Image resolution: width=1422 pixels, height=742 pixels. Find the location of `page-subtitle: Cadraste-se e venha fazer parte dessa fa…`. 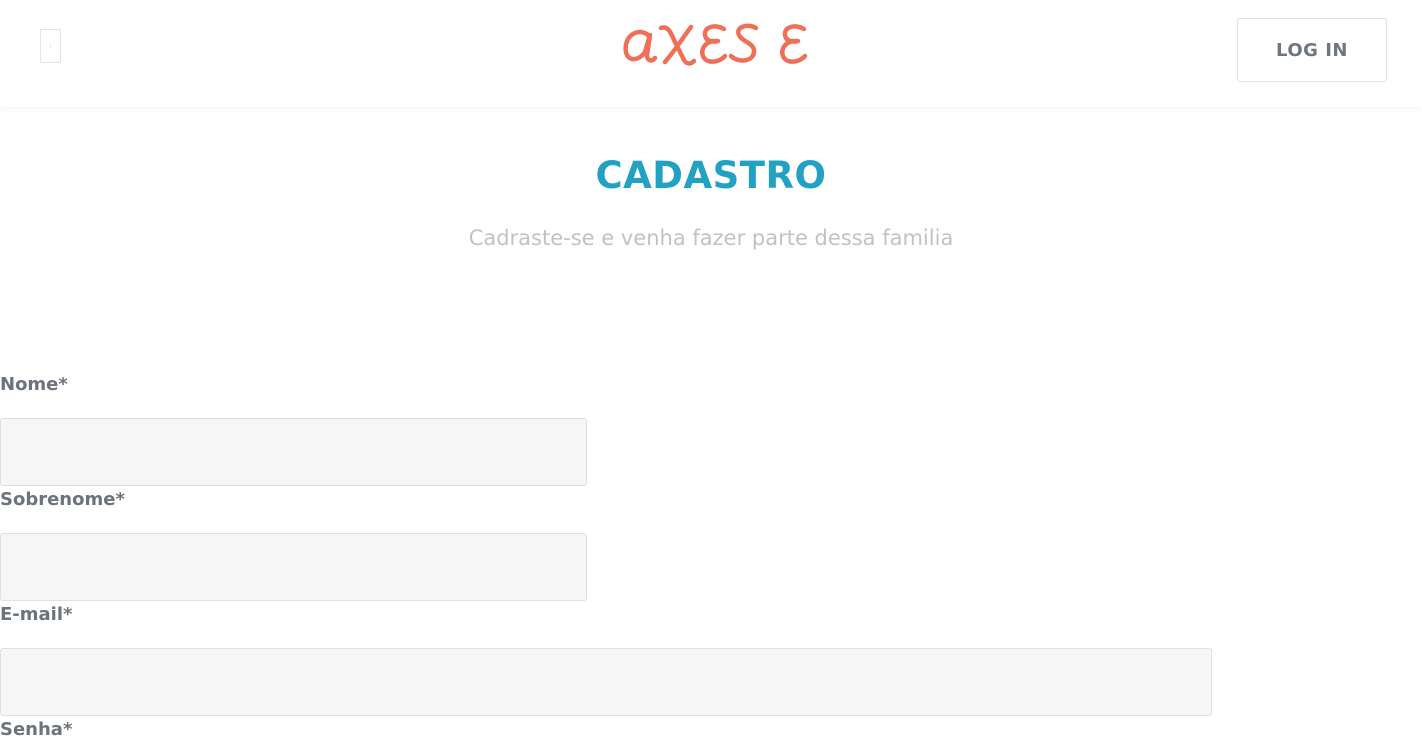

page-subtitle: Cadraste-se e venha fazer parte dessa fa… is located at coordinates (711, 238).